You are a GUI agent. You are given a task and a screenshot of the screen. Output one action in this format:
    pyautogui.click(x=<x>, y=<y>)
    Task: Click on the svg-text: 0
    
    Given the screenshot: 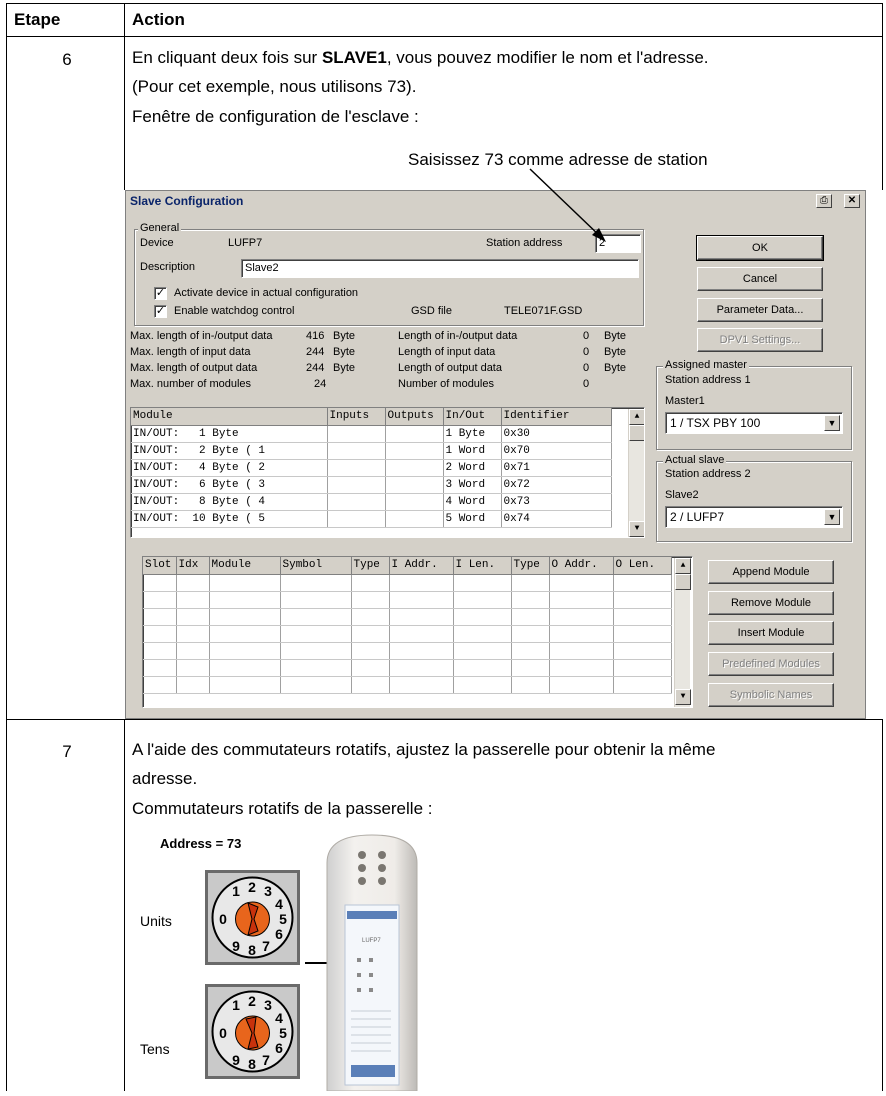 What is the action you would take?
    pyautogui.click(x=223, y=919)
    